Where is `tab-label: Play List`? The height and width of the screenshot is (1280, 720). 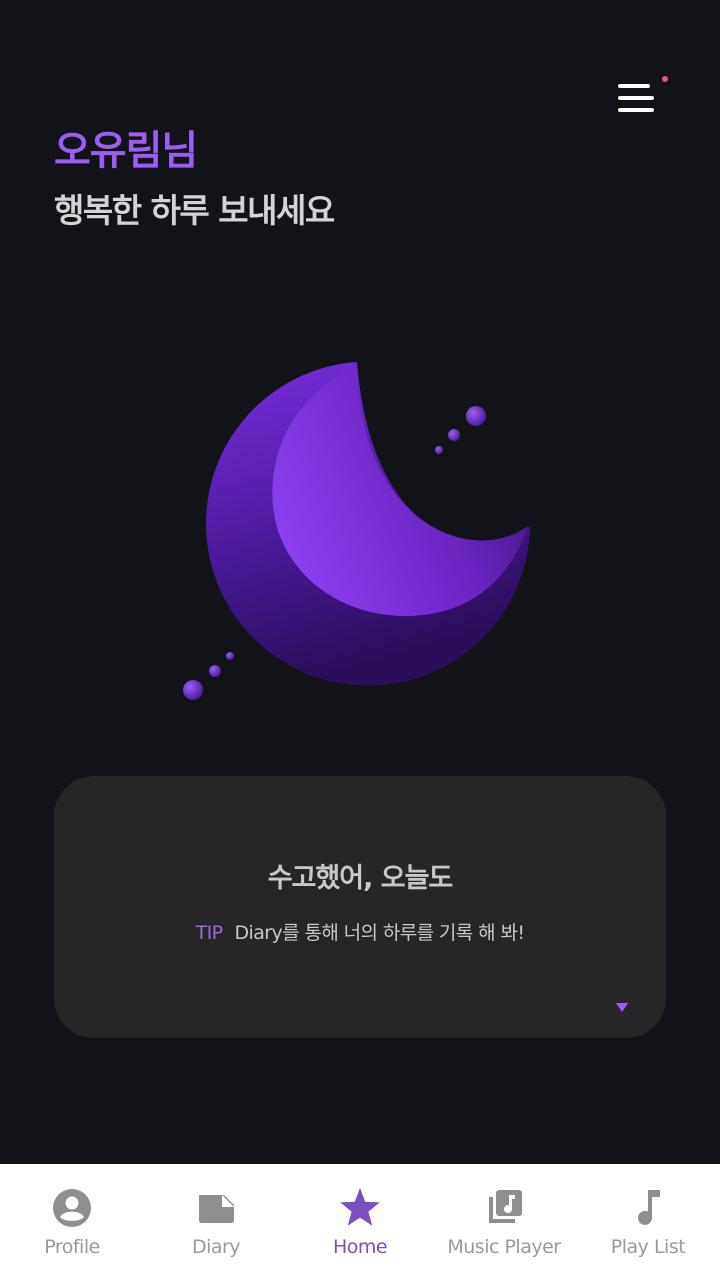
tab-label: Play List is located at coordinates (648, 1247).